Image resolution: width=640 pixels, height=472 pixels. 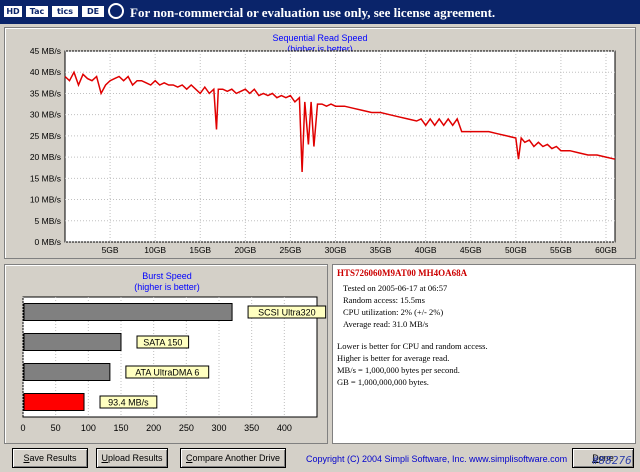 What do you see at coordinates (45, 157) in the screenshot?
I see `y-tick-label: 20 MB/s` at bounding box center [45, 157].